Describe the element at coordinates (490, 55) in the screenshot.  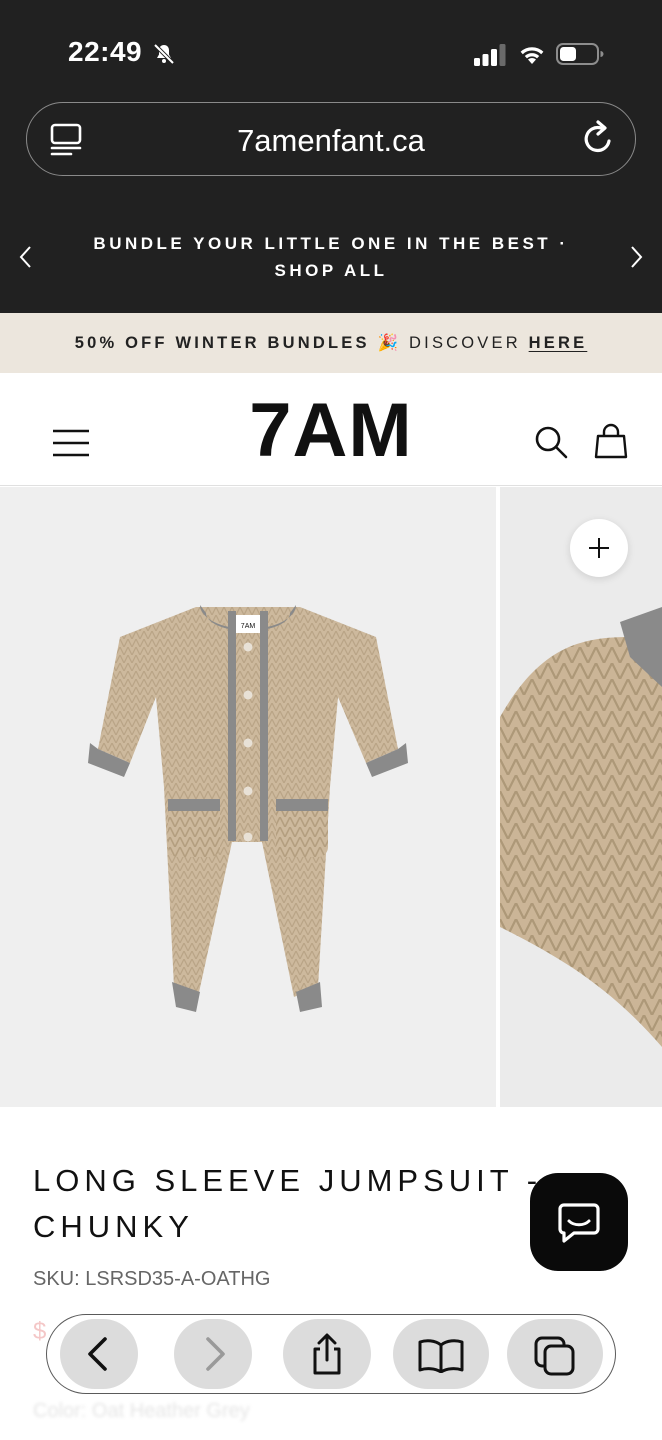
I see `cell-signal-icon` at that location.